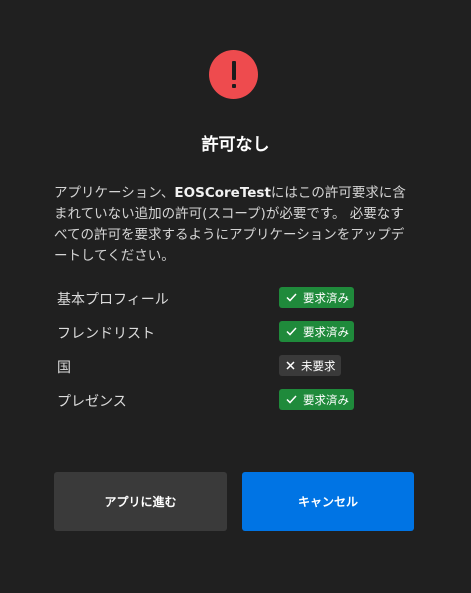  I want to click on status-badge: 未要求, so click(310, 365).